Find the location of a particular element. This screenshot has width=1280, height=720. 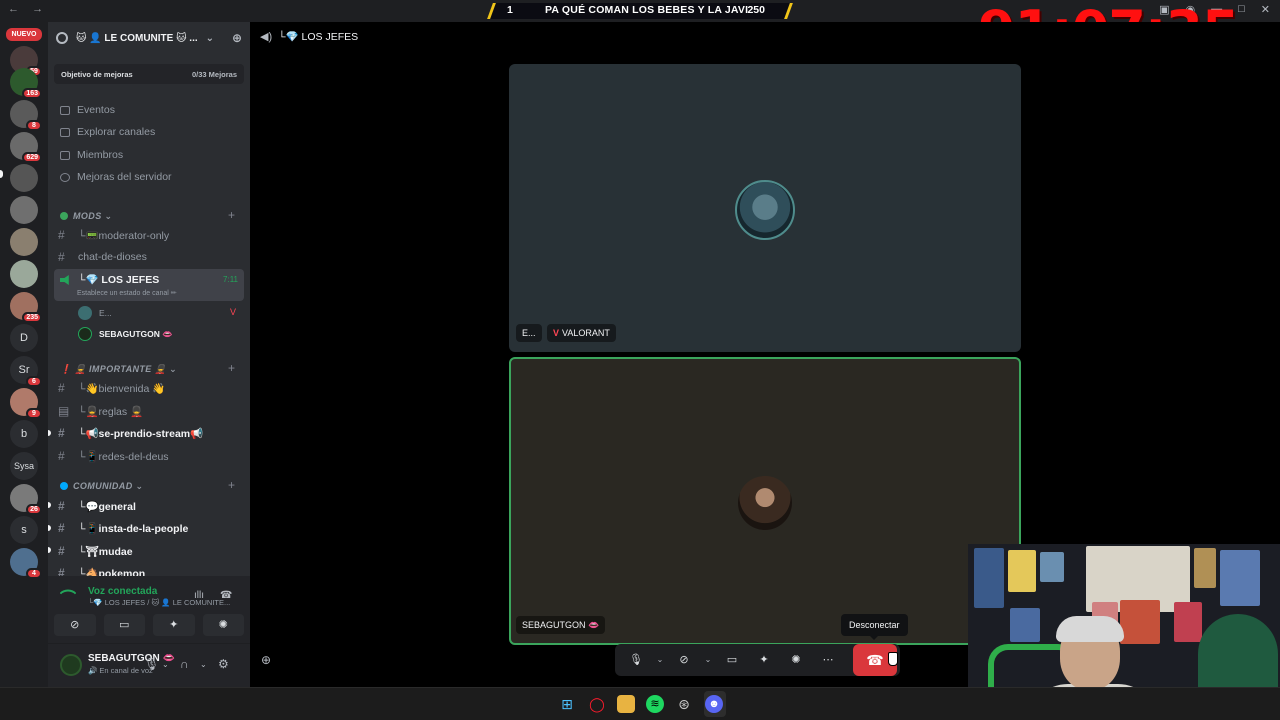

server-icon: Sysa is located at coordinates (24, 466).